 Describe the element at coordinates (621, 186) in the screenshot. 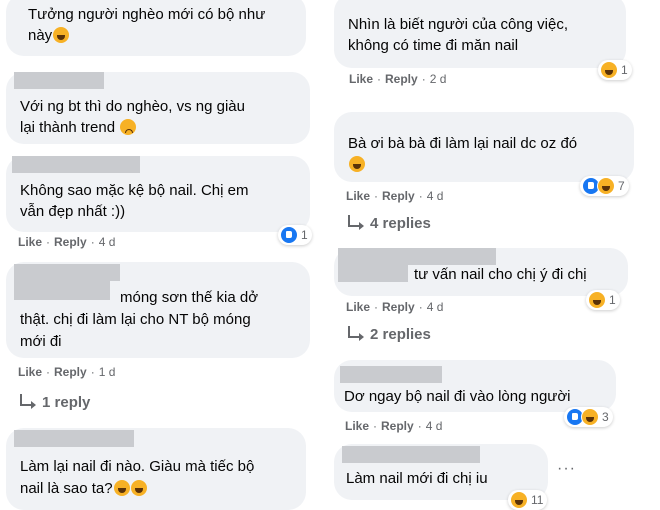

I see `reaction-count: 7` at that location.